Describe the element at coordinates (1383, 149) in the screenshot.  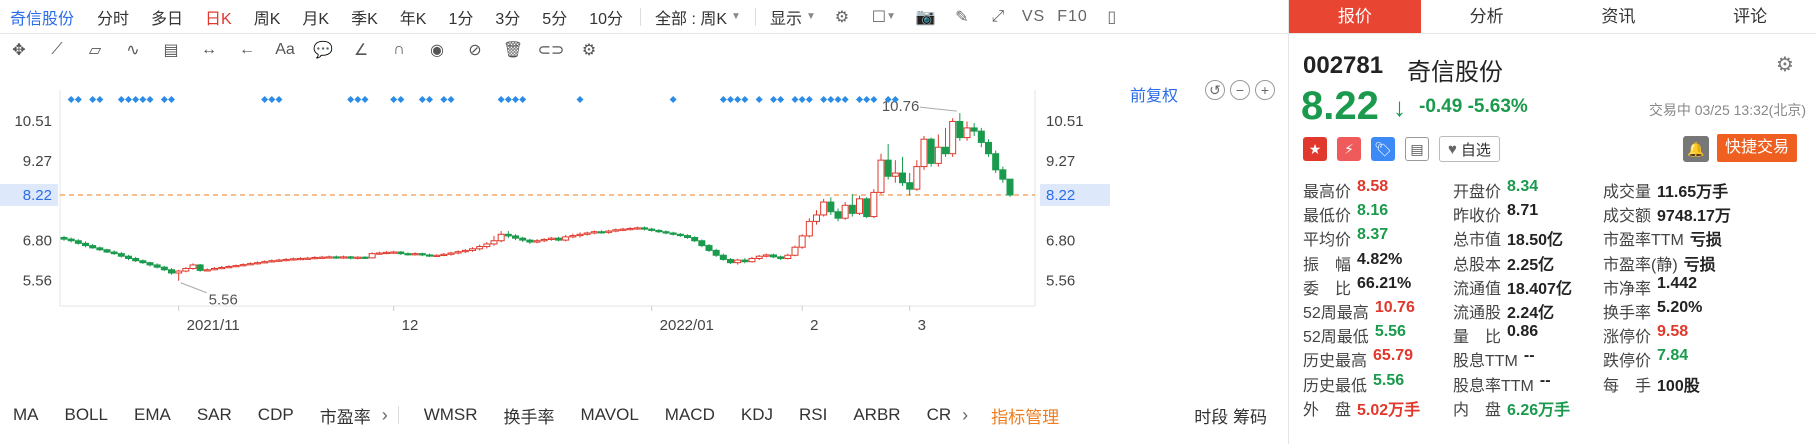
I see `tag-icon: 🏷` at that location.